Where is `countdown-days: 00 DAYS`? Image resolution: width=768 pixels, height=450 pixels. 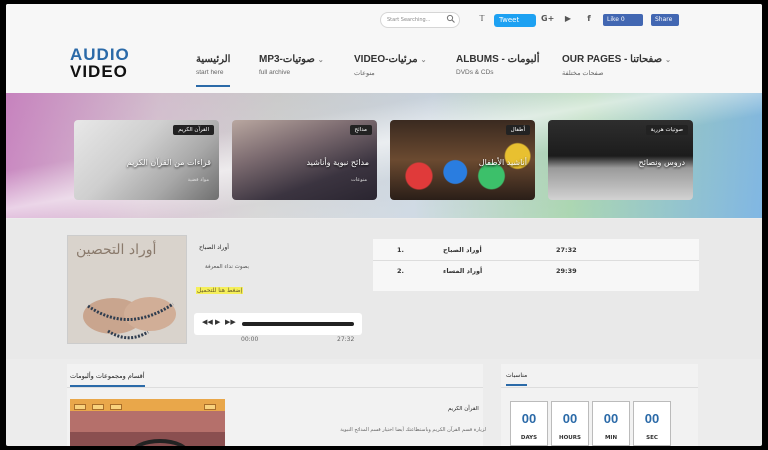
countdown-days: 00 DAYS is located at coordinates (529, 423).